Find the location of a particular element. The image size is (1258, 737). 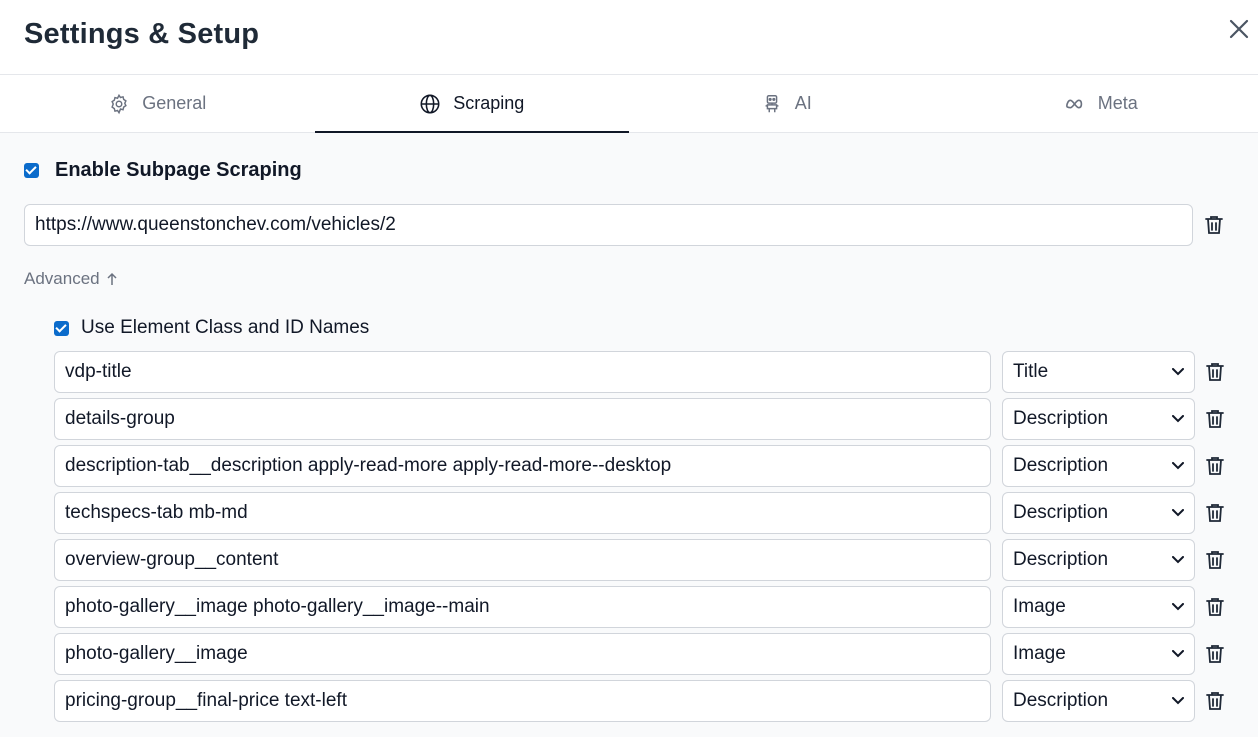

gear-icon is located at coordinates (119, 103).